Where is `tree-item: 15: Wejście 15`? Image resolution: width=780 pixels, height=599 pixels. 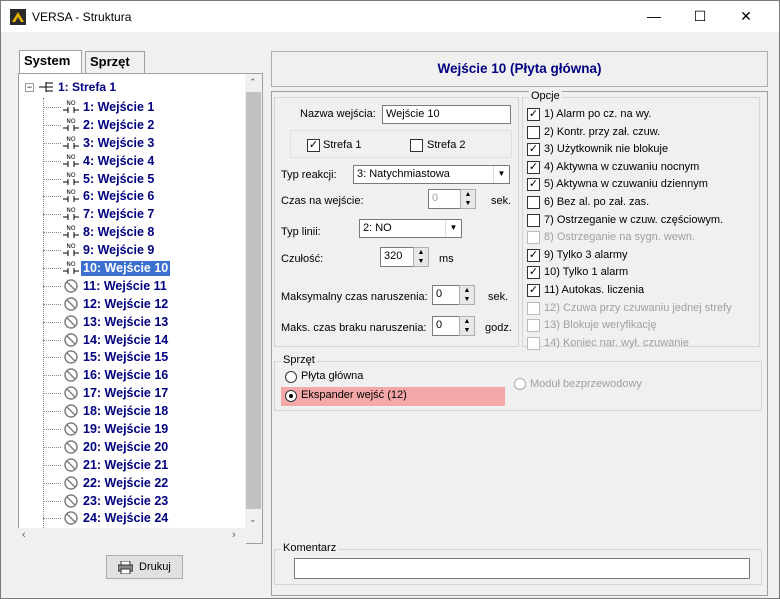
tree-item: 15: Wejście 15 is located at coordinates (133, 357).